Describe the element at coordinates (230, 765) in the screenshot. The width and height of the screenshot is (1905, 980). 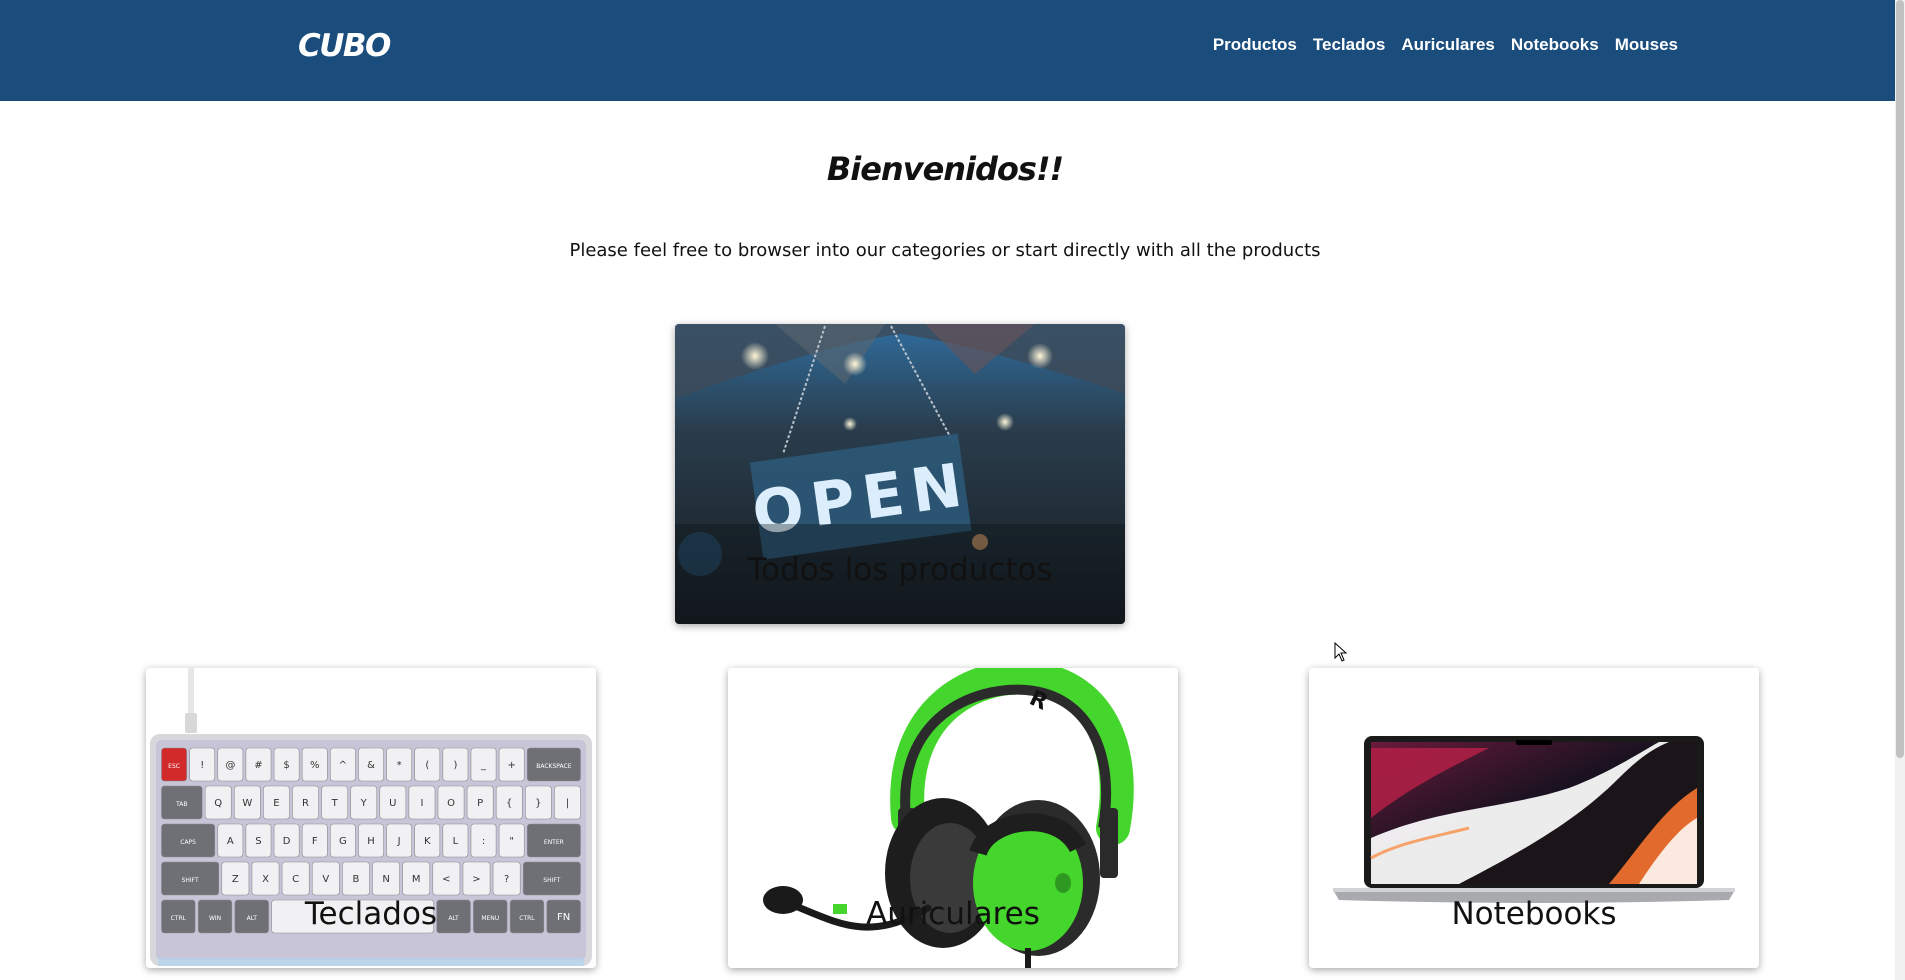
I see `keycap-label: @` at that location.